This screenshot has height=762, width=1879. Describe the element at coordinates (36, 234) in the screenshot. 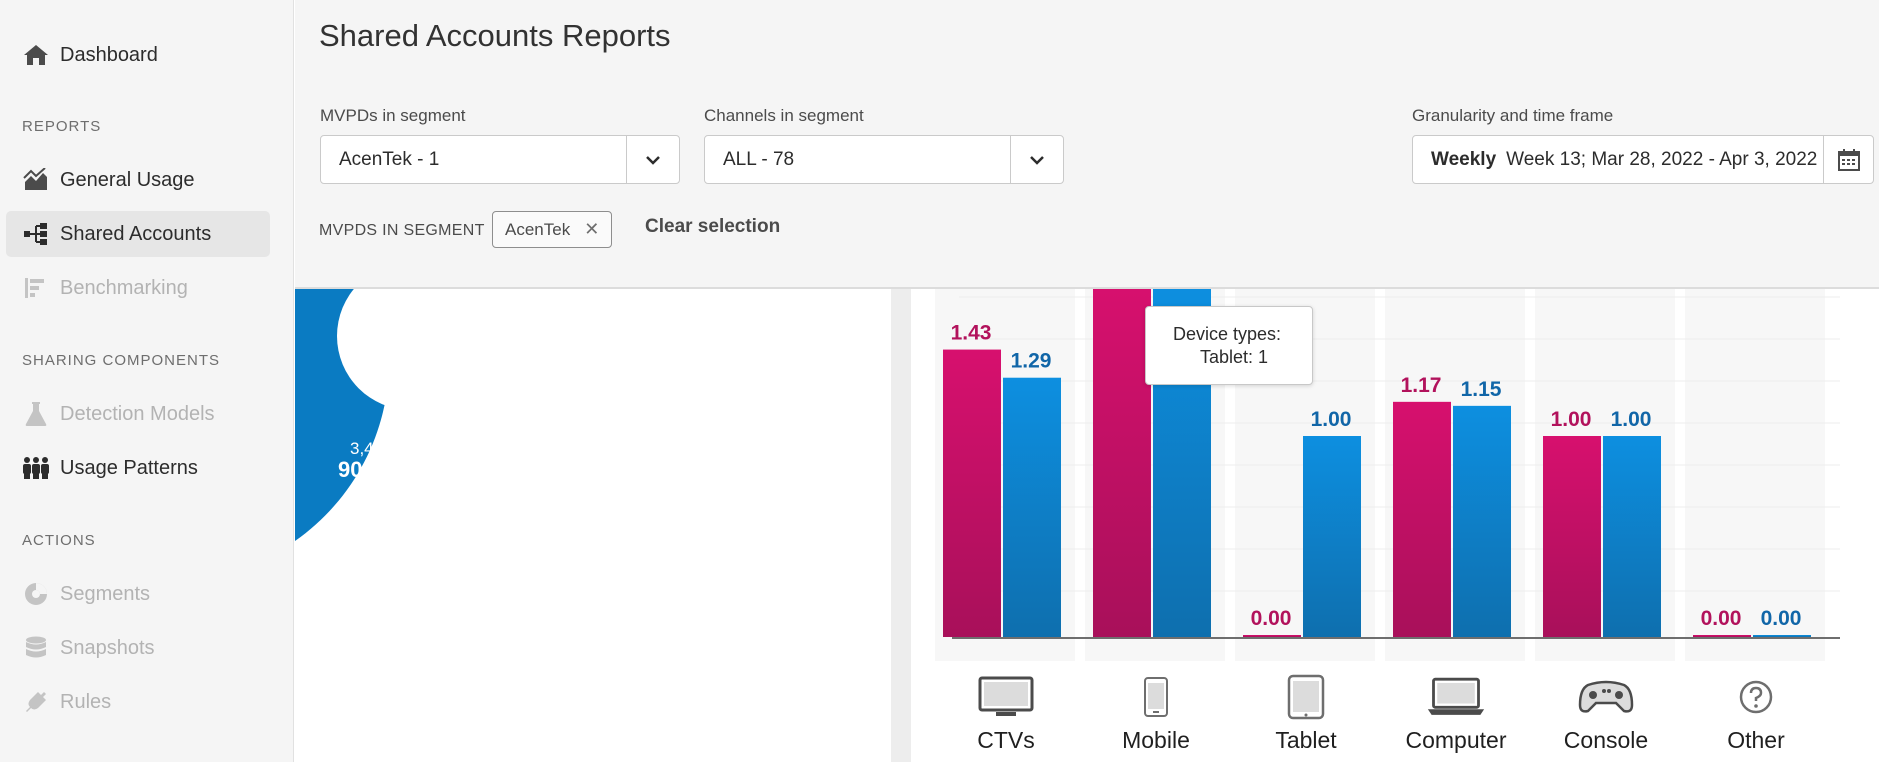

I see `shared-accounts-icon` at that location.